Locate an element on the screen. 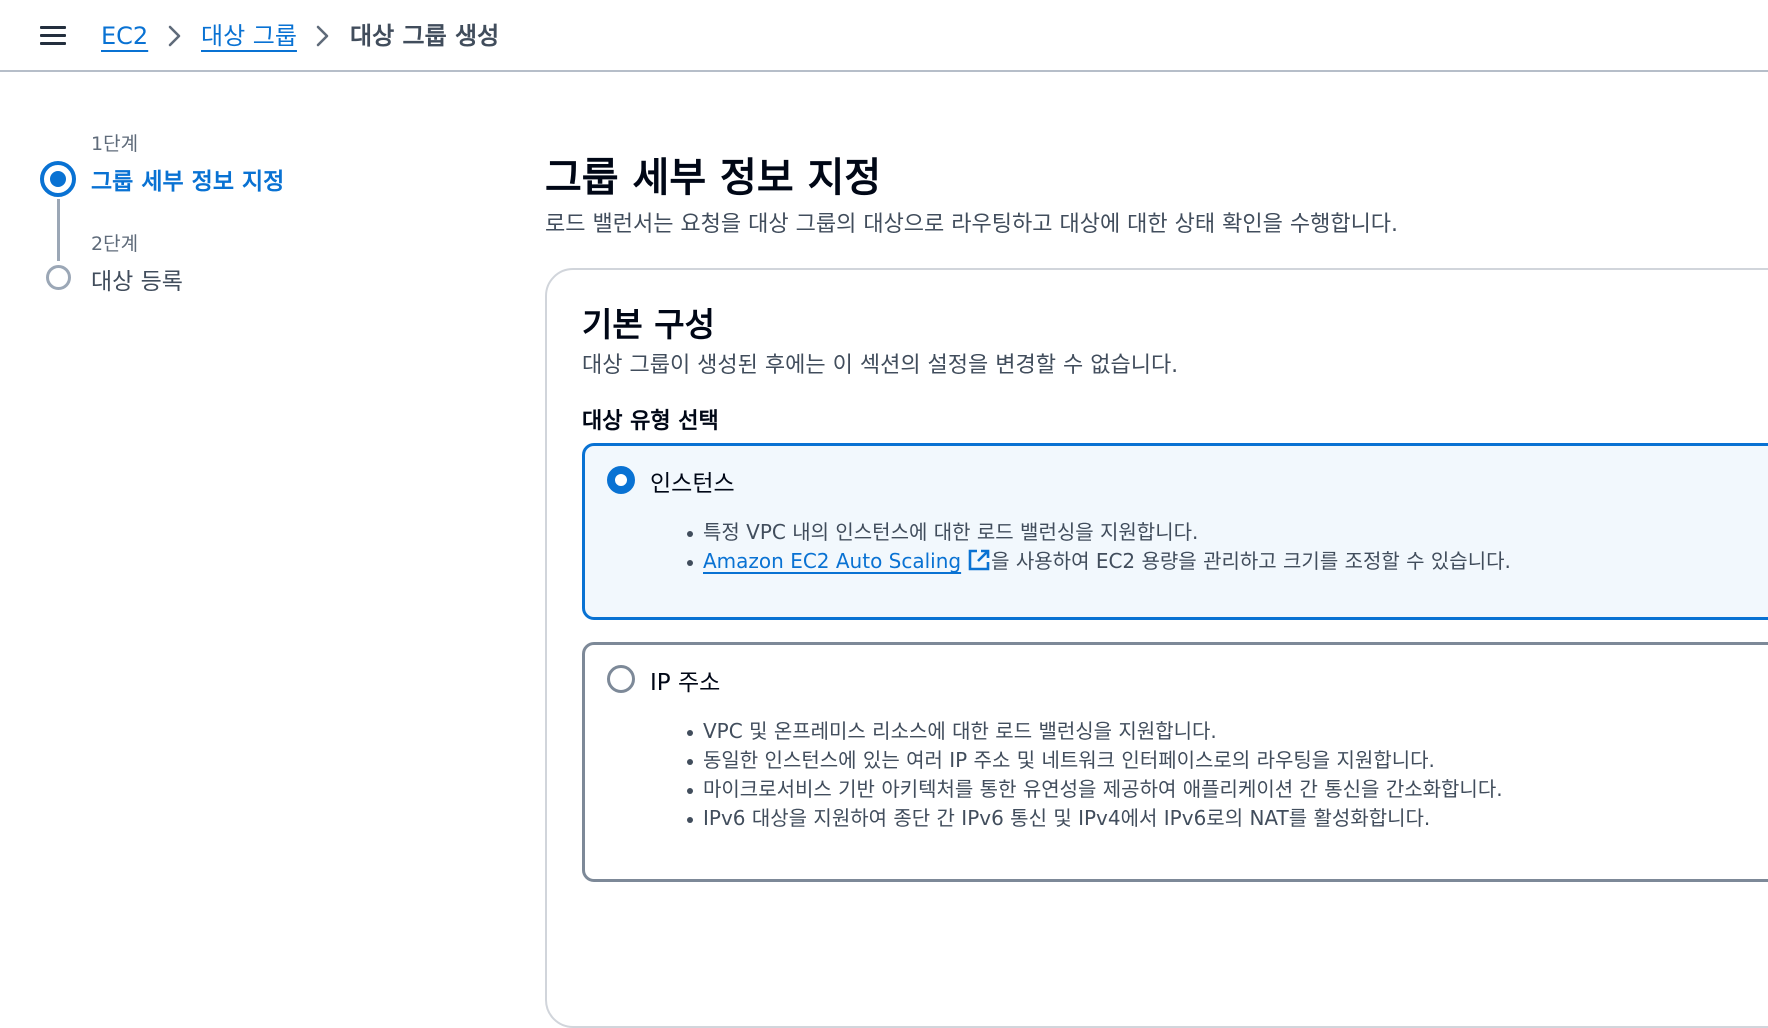 This screenshot has width=1768, height=1028. hamburger-menu-icon is located at coordinates (53, 35).